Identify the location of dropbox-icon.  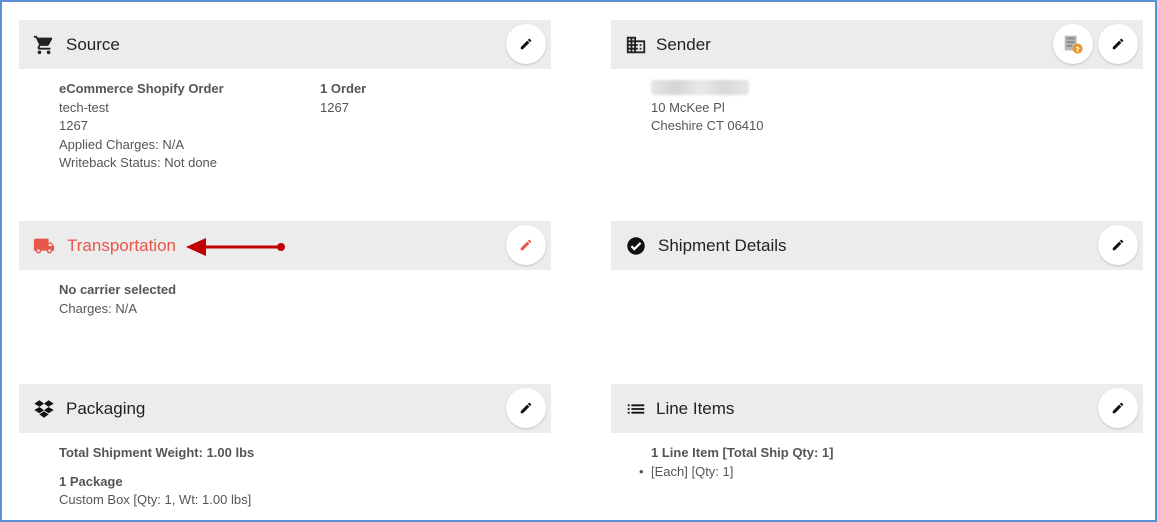
(44, 409).